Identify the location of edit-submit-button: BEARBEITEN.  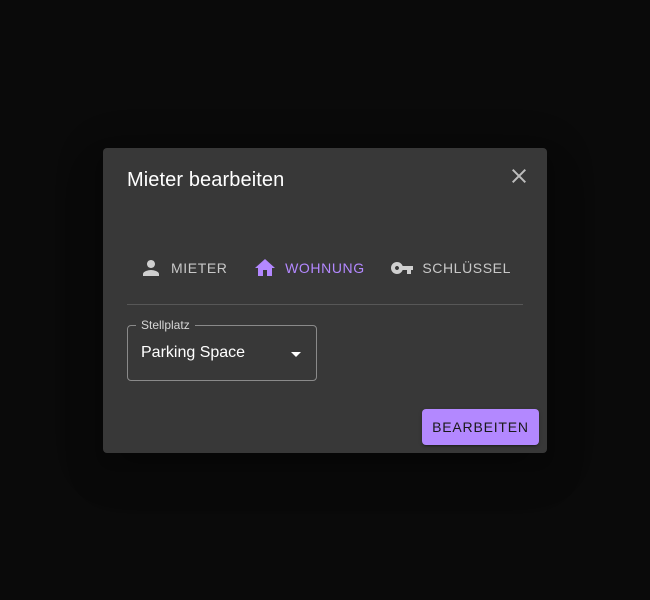
(480, 427).